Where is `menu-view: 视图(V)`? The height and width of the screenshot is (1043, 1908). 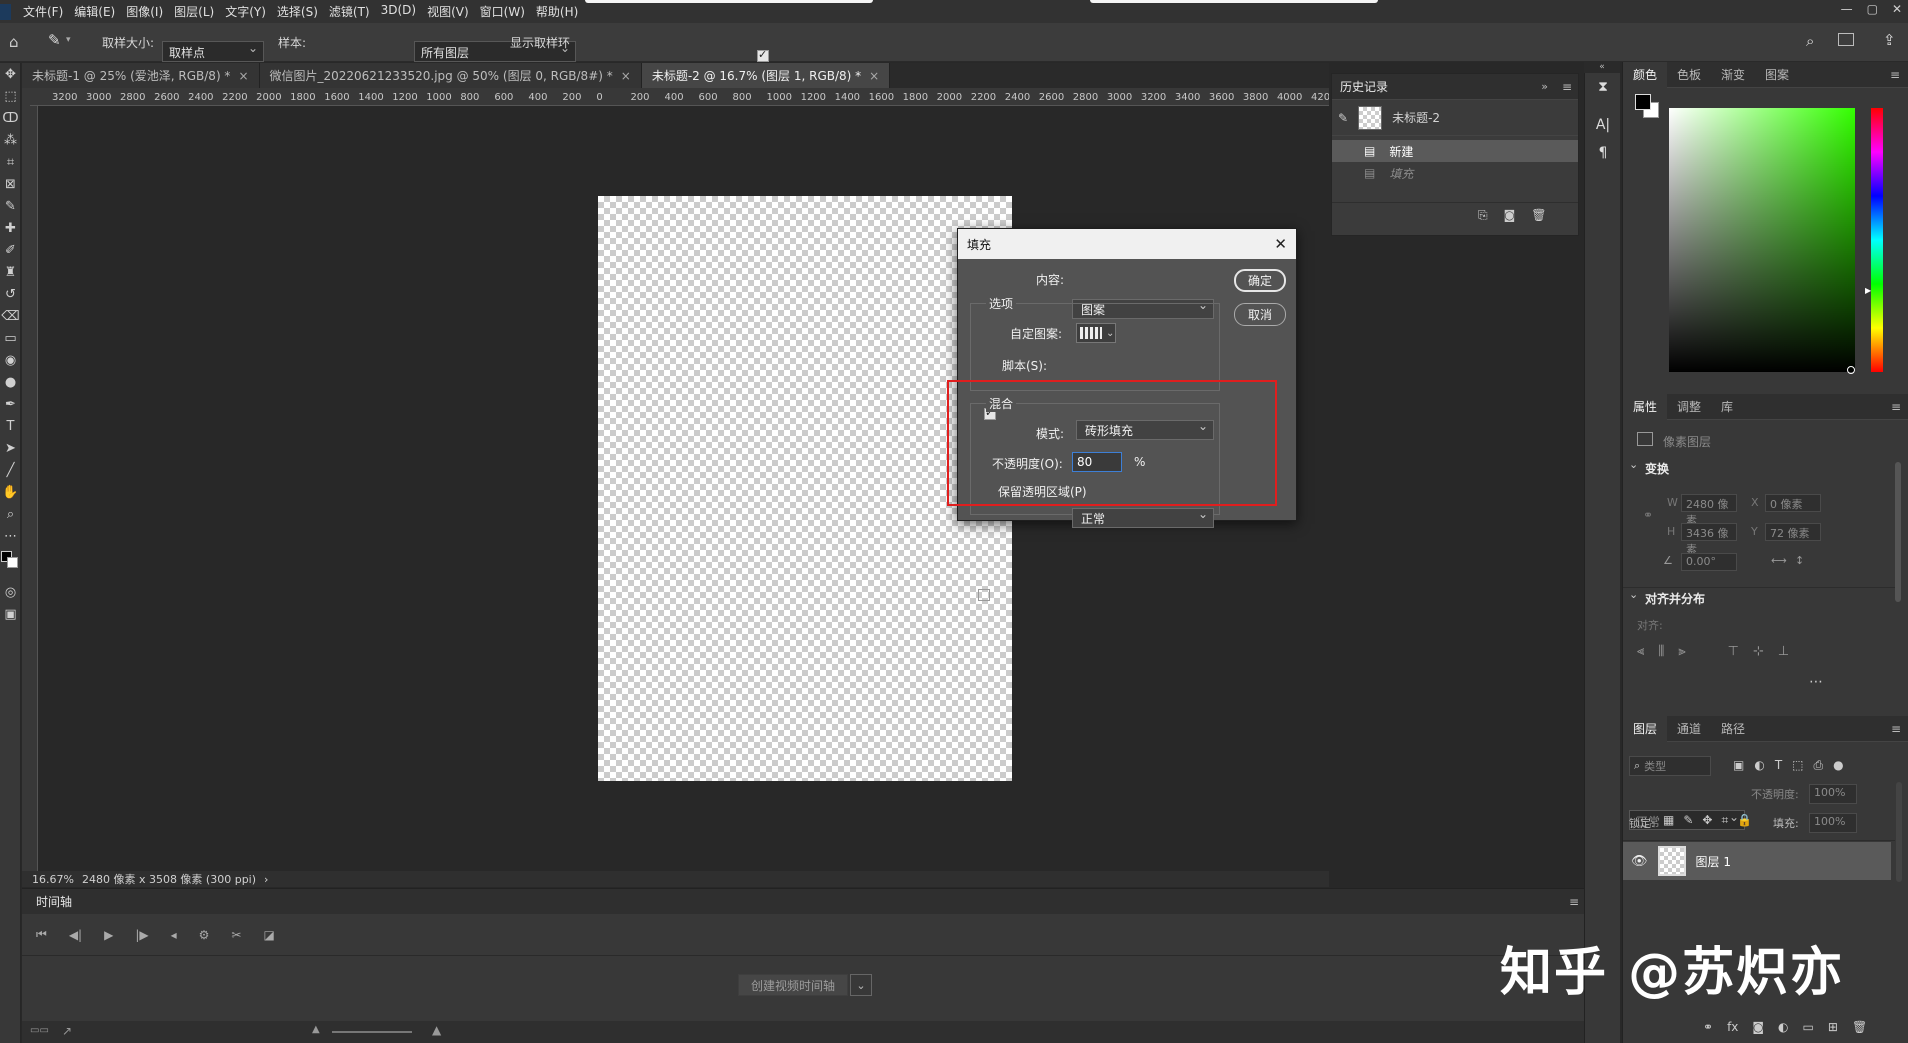 menu-view: 视图(V) is located at coordinates (448, 11).